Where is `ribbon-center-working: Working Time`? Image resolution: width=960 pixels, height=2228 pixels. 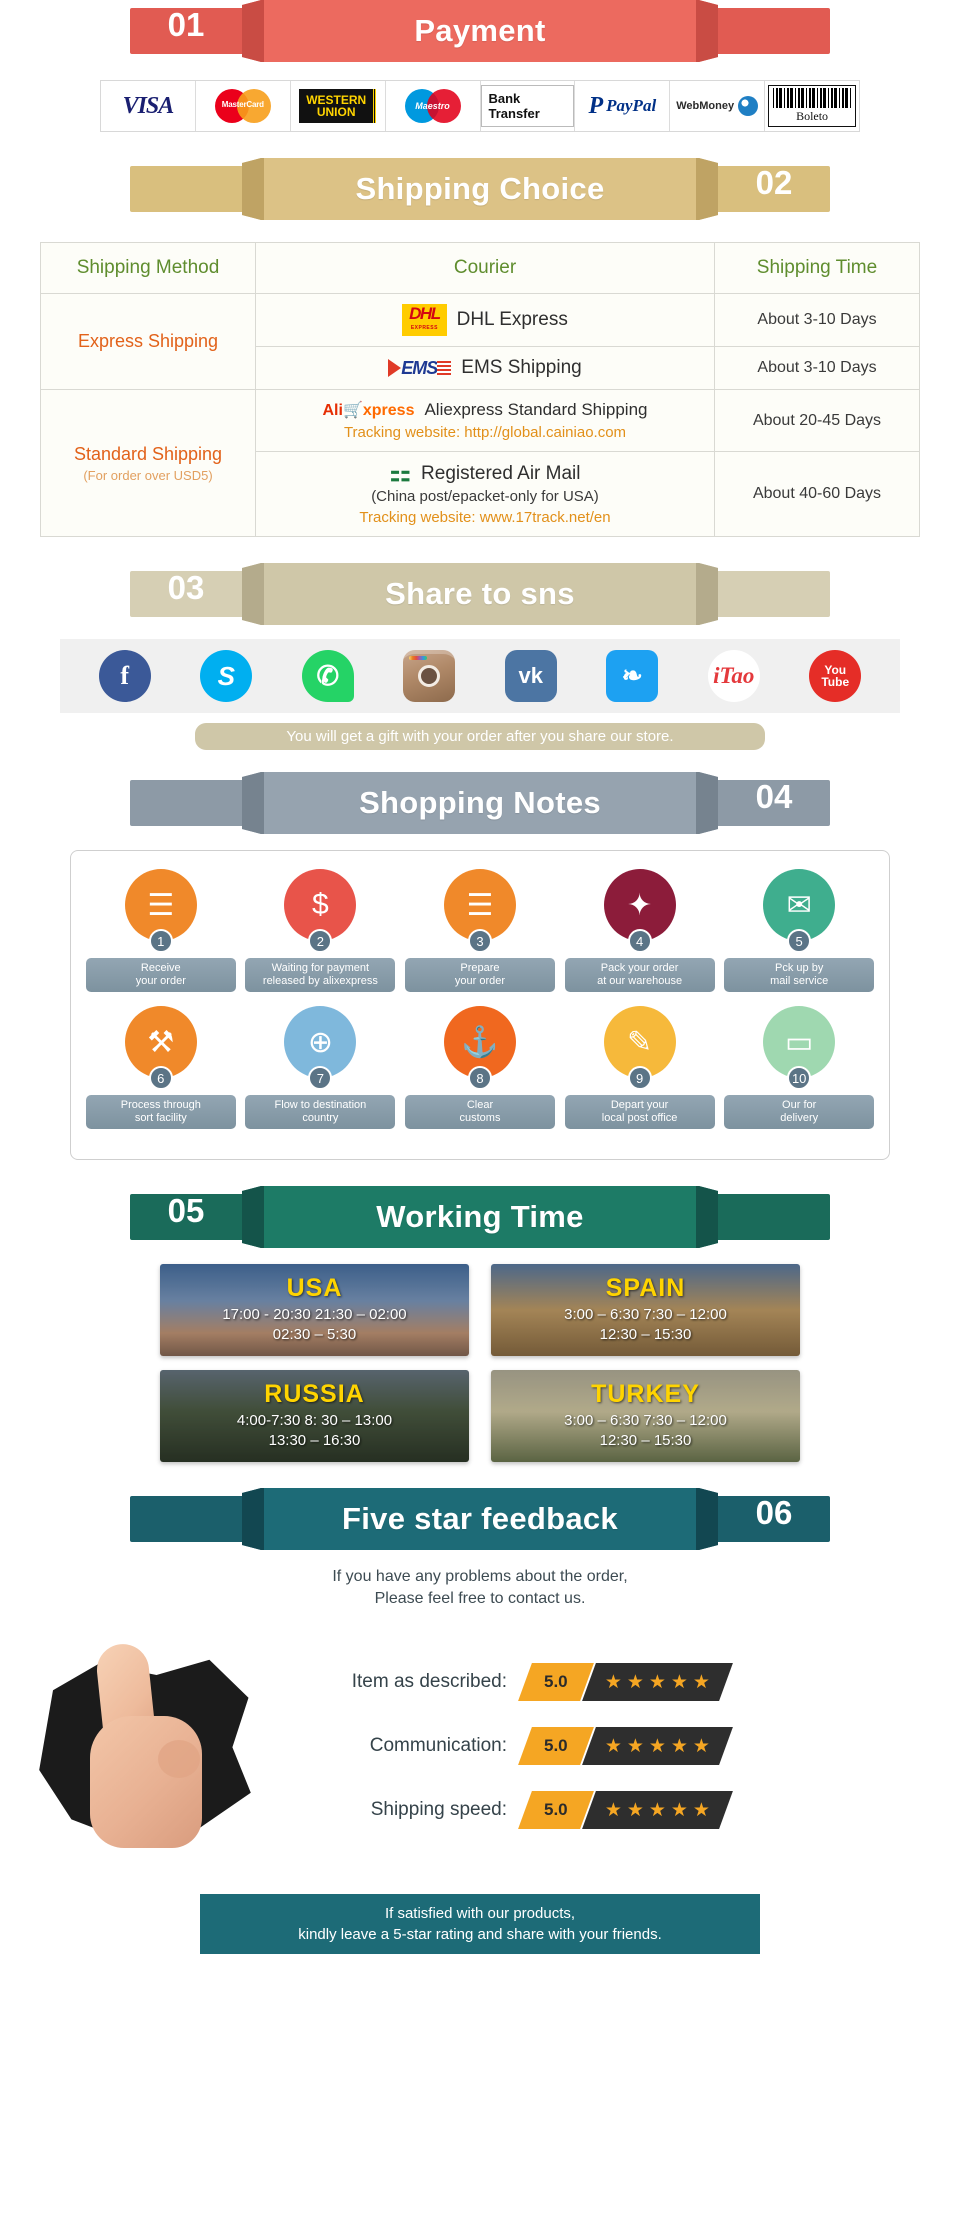
ribbon-center-working: Working Time is located at coordinates (480, 1217).